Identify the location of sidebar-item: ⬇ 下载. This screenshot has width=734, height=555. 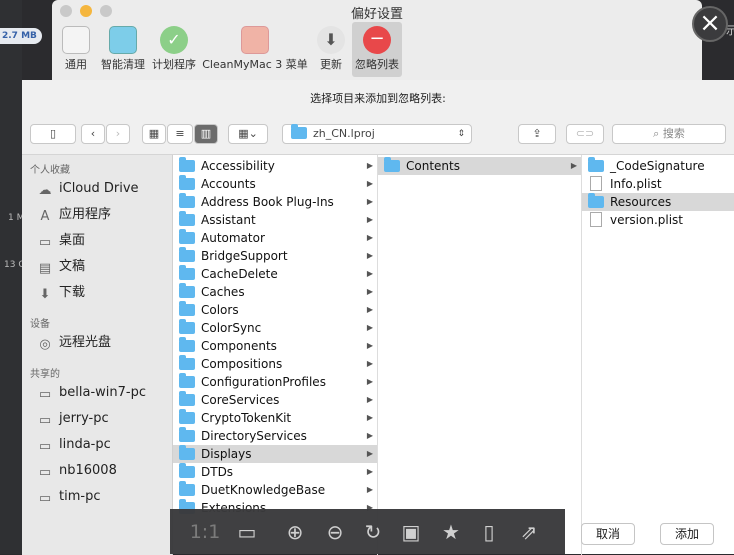
(60, 293).